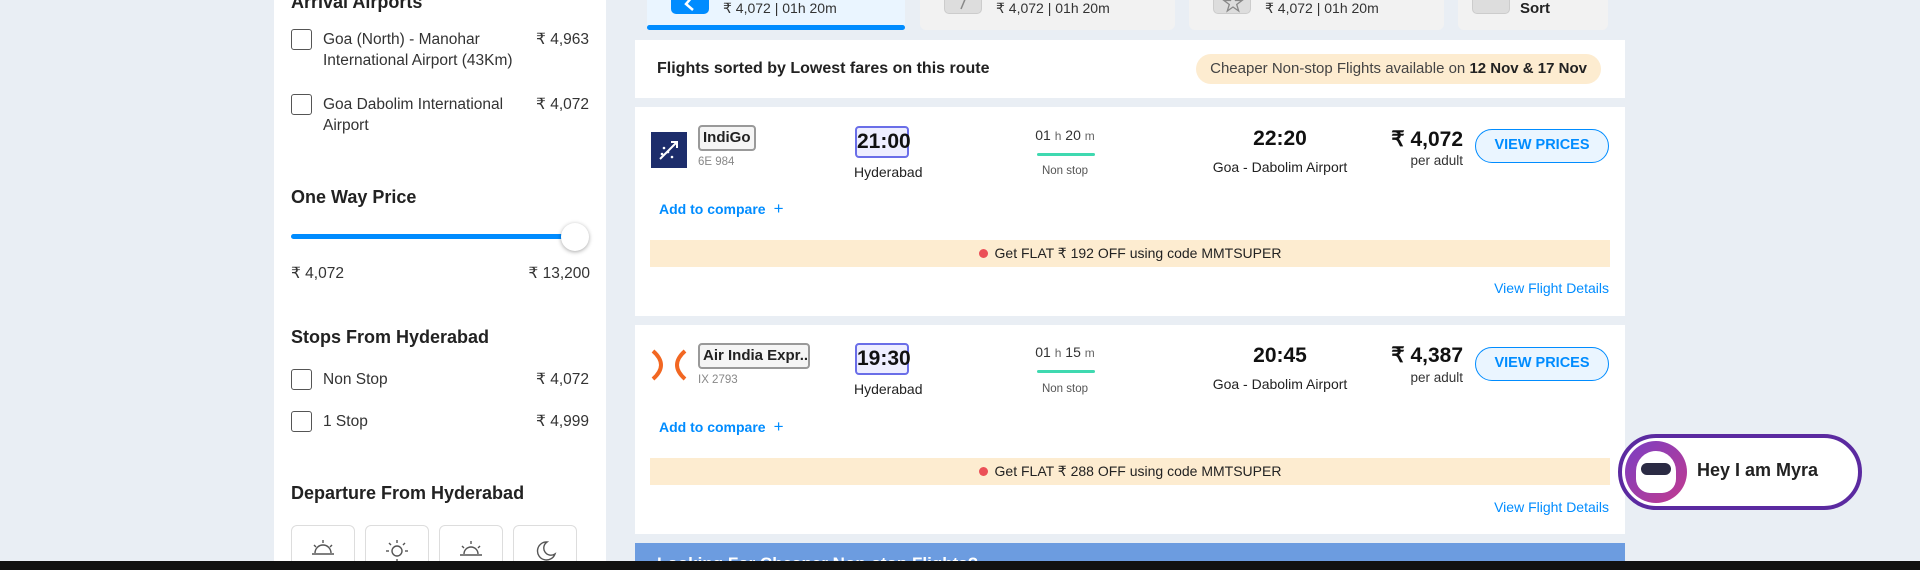 The width and height of the screenshot is (1920, 570). What do you see at coordinates (575, 237) in the screenshot?
I see `price-slider-handle` at bounding box center [575, 237].